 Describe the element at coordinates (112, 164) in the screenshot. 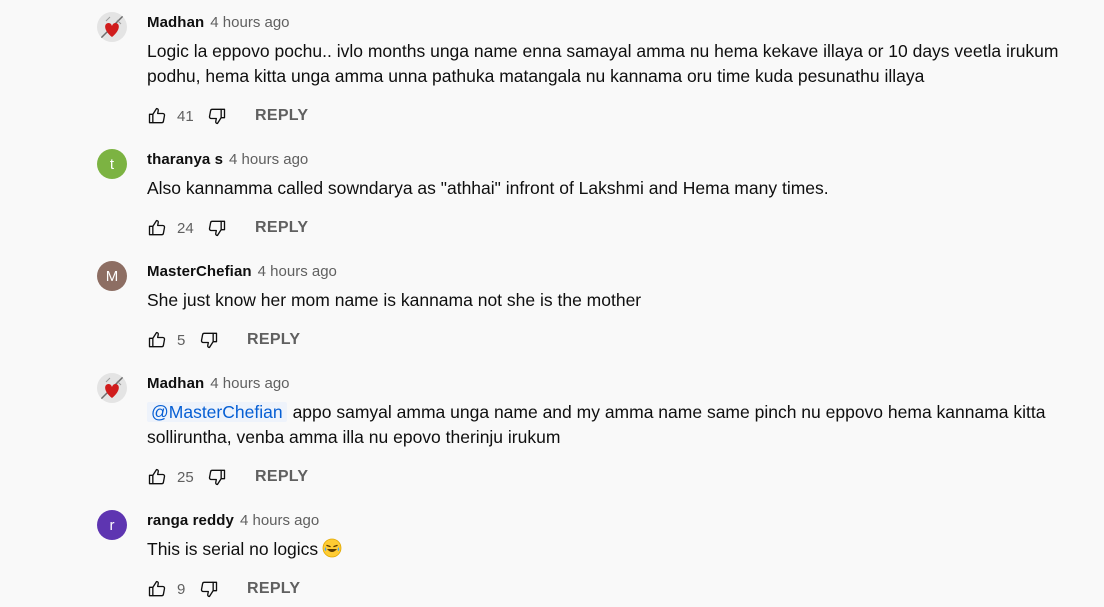

I see `avatar: t` at that location.